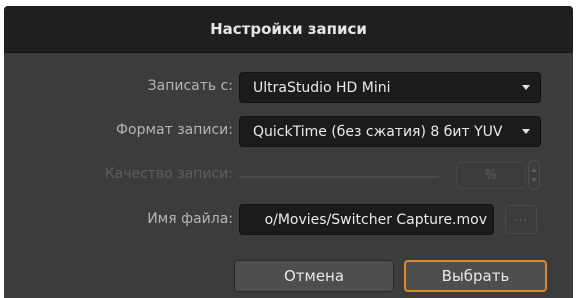 Image resolution: width=579 pixels, height=298 pixels. I want to click on ellipsis-icon: ···, so click(521, 219).